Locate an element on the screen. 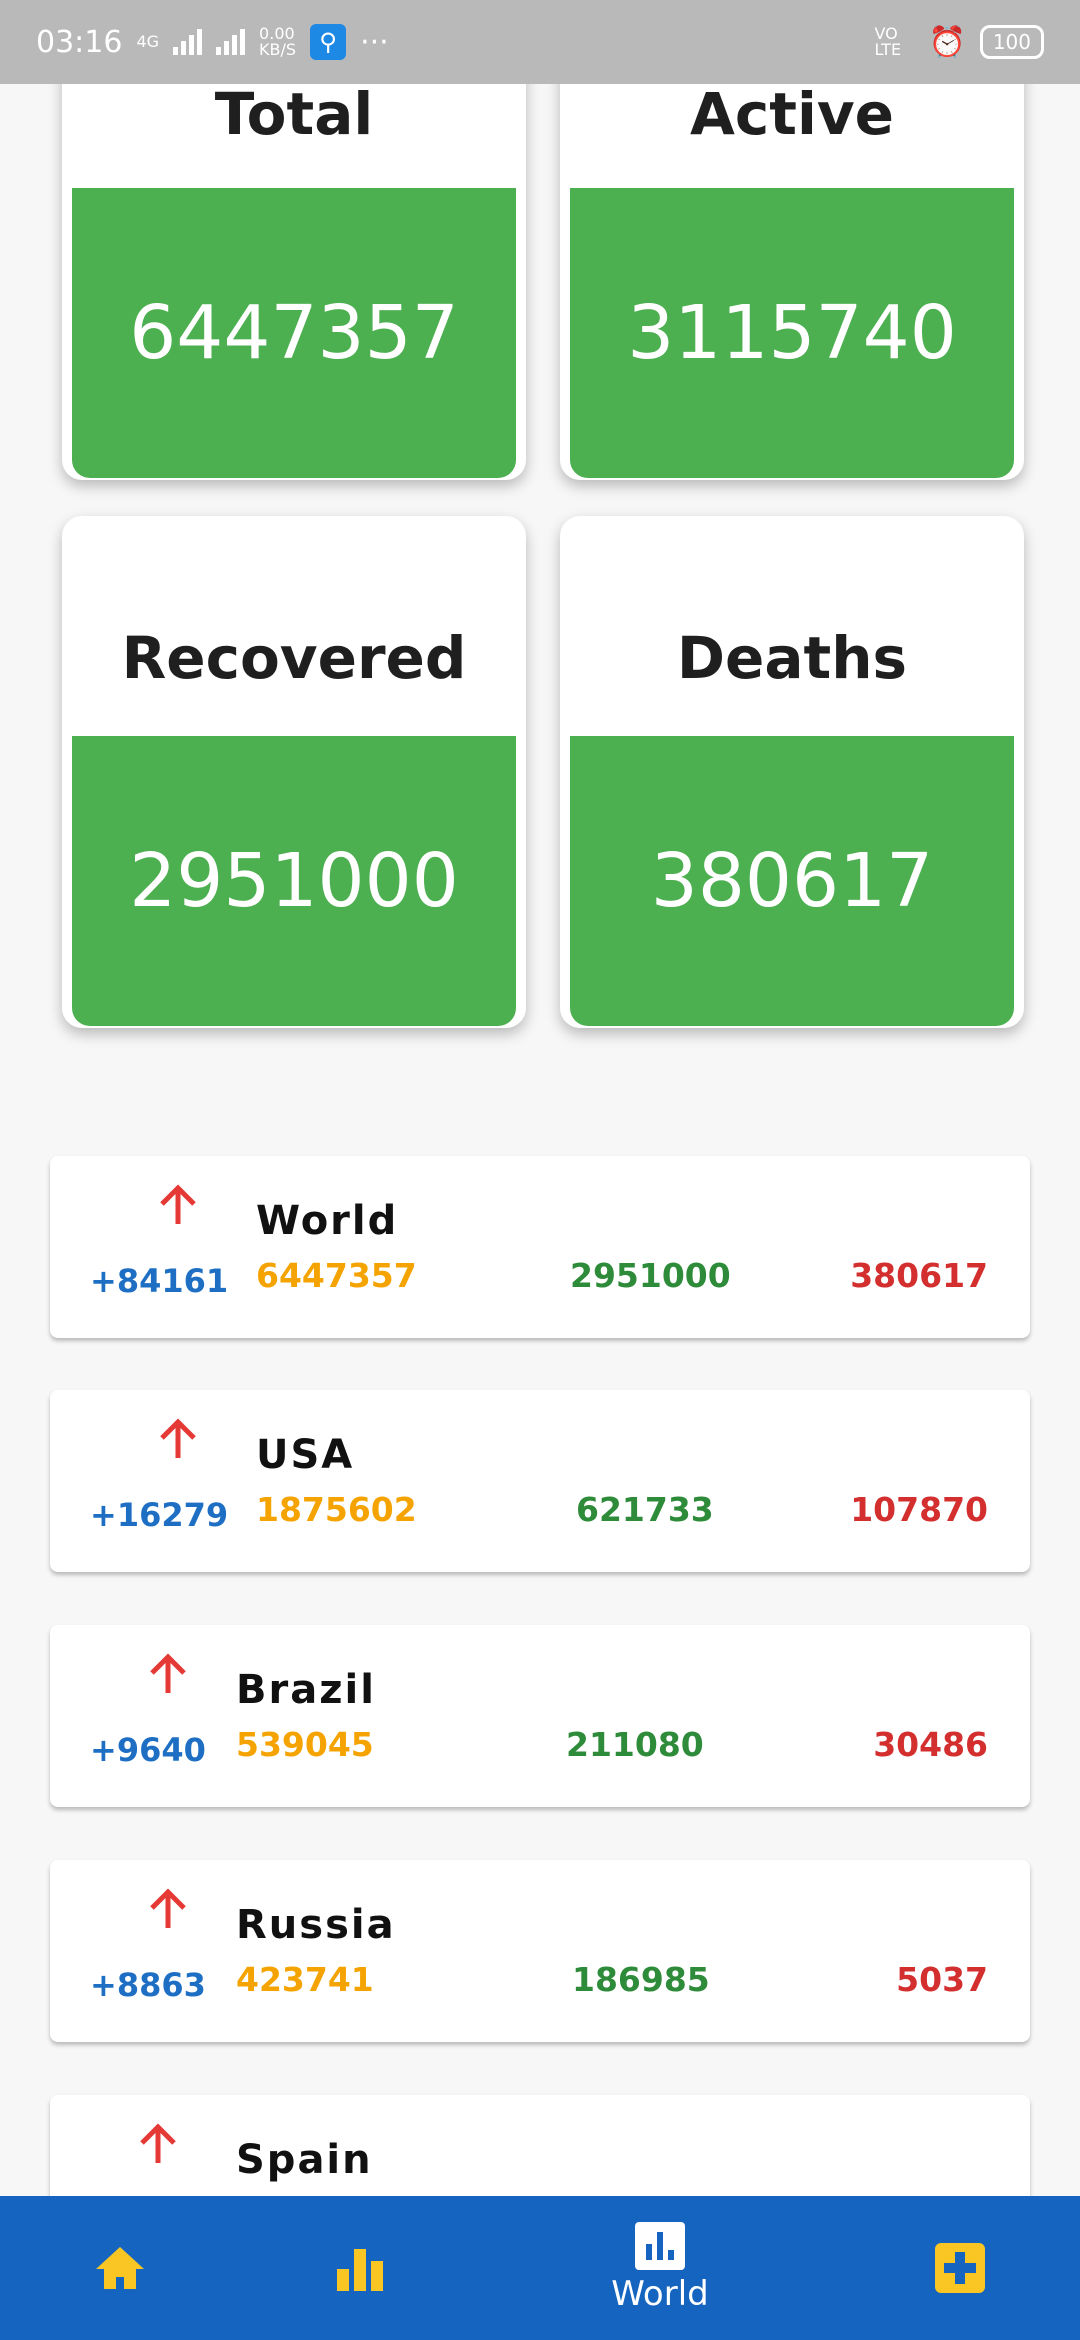  country-name: USA is located at coordinates (305, 1455).